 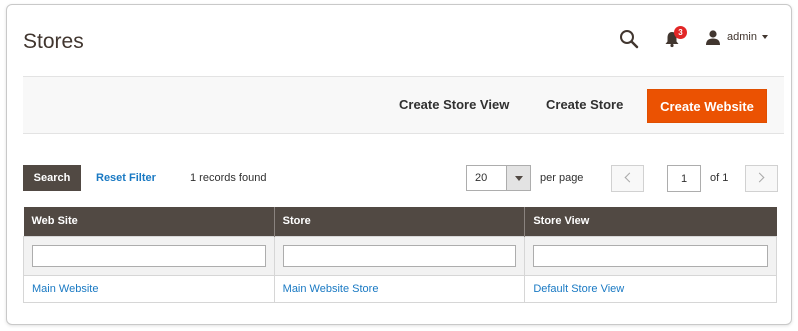 What do you see at coordinates (126, 178) in the screenshot?
I see `reset-filter-link: Reset Filter` at bounding box center [126, 178].